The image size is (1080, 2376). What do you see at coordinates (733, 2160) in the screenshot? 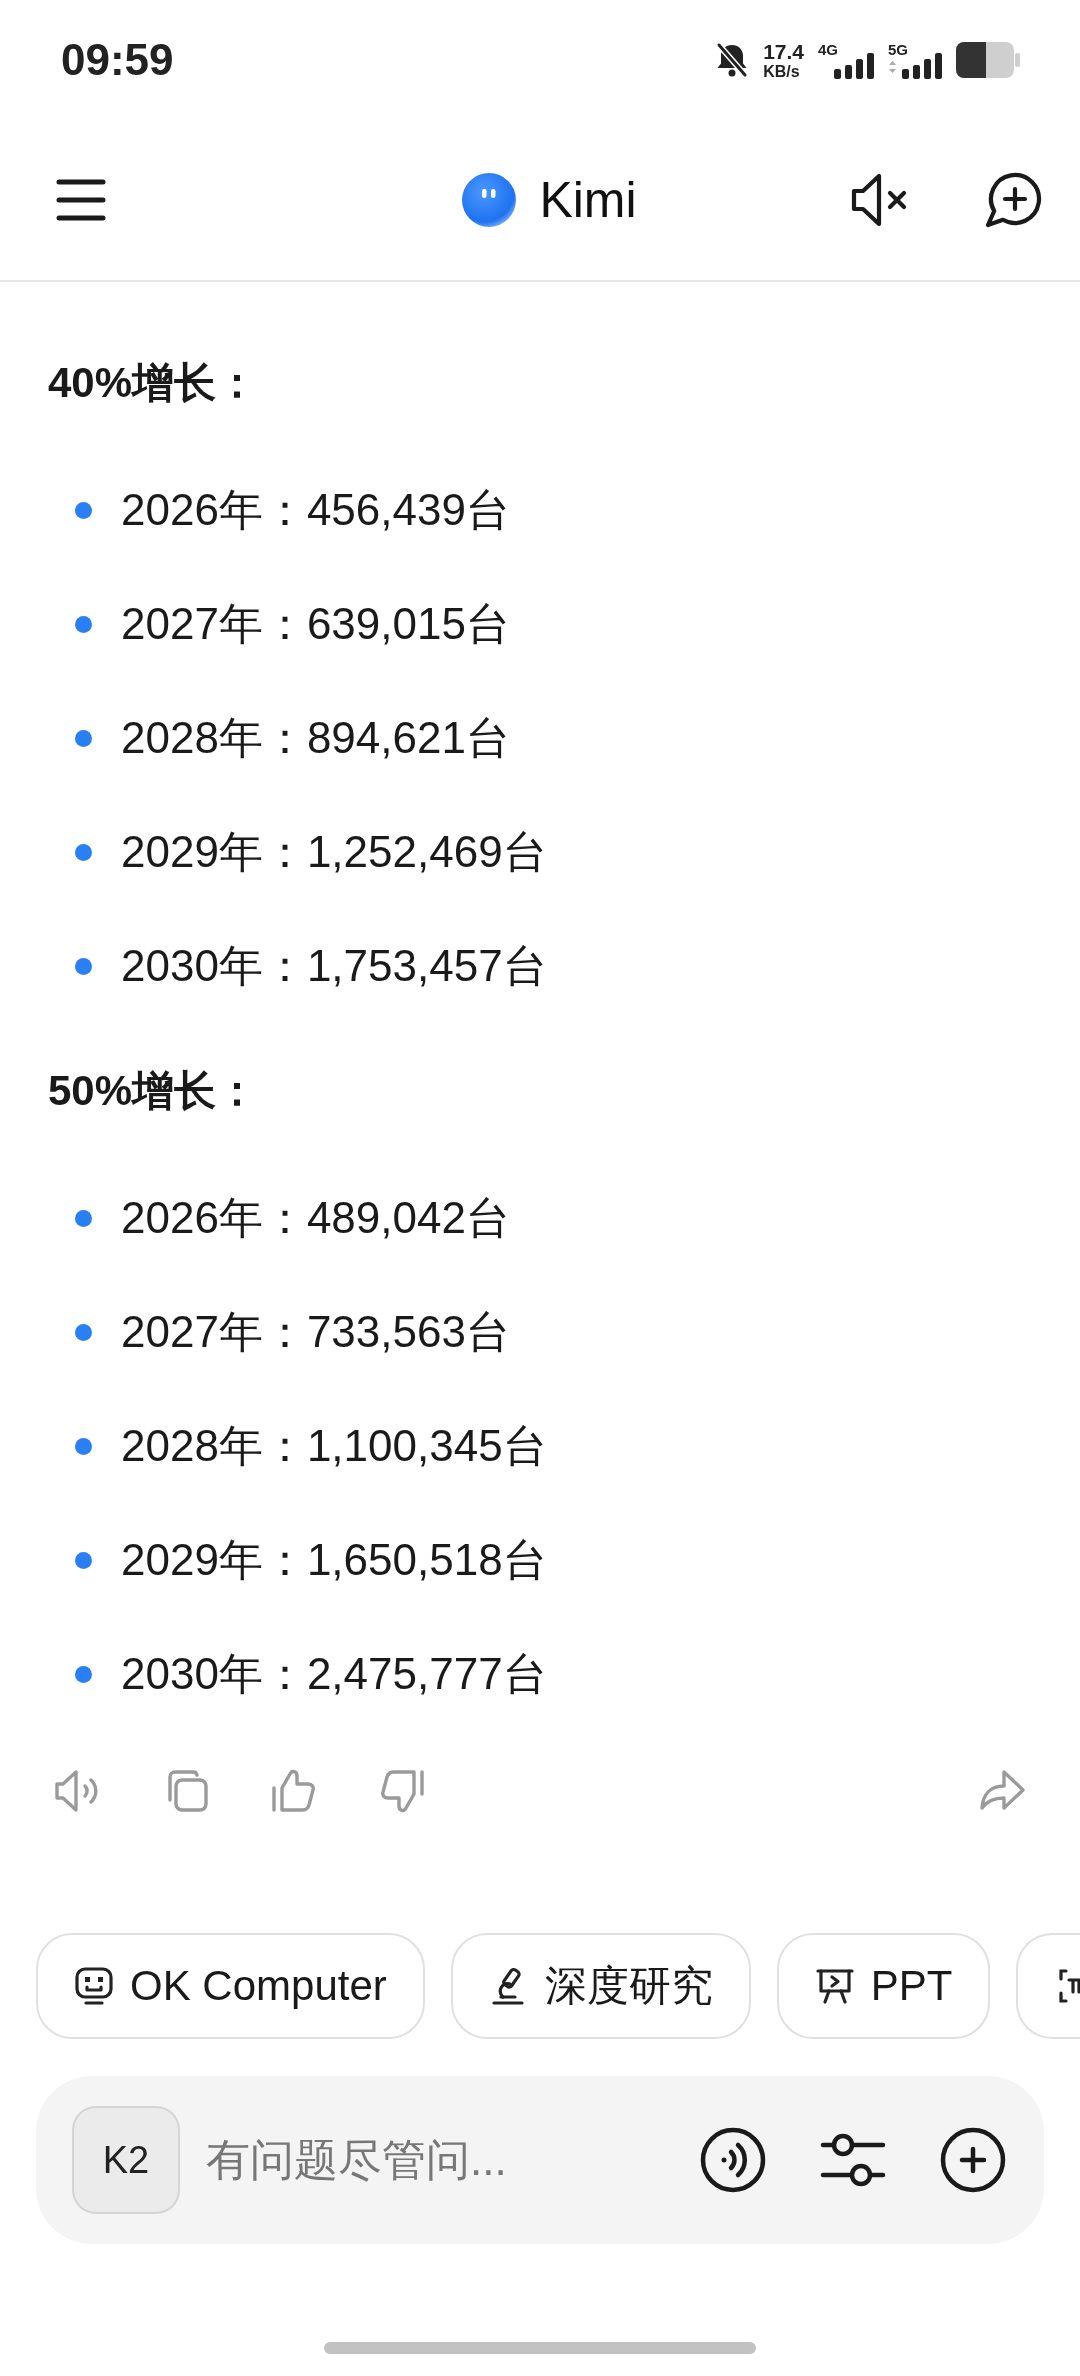
I see `voice-icon` at bounding box center [733, 2160].